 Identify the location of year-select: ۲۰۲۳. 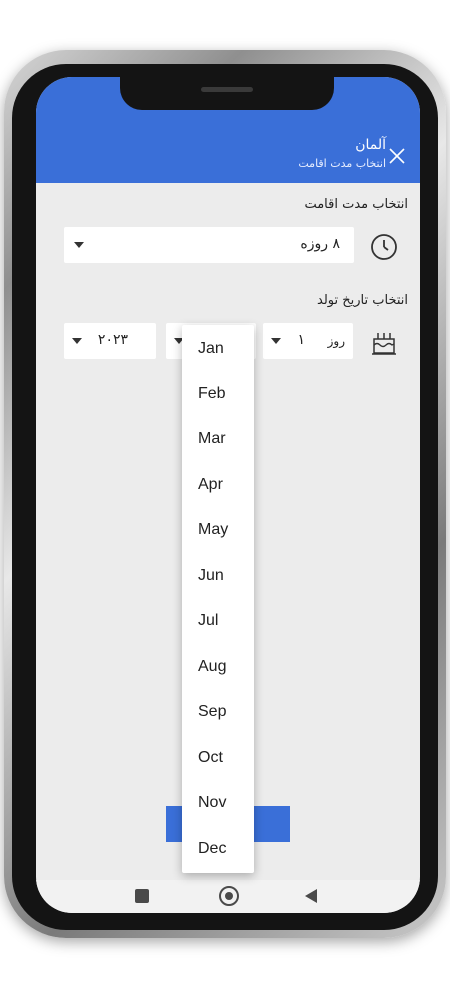
(110, 341).